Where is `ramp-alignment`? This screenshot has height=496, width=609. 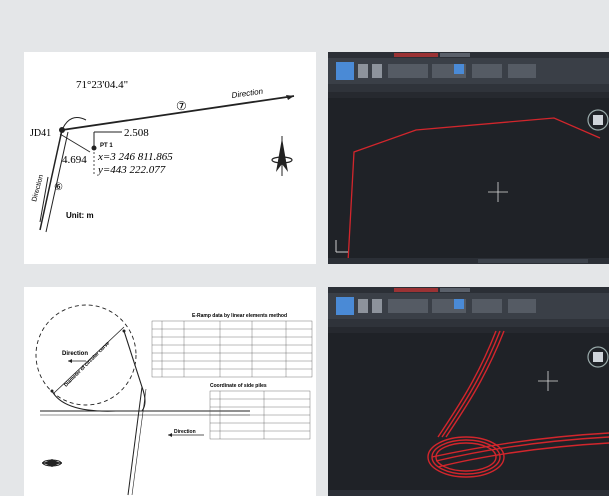
ramp-alignment is located at coordinates (98, 371).